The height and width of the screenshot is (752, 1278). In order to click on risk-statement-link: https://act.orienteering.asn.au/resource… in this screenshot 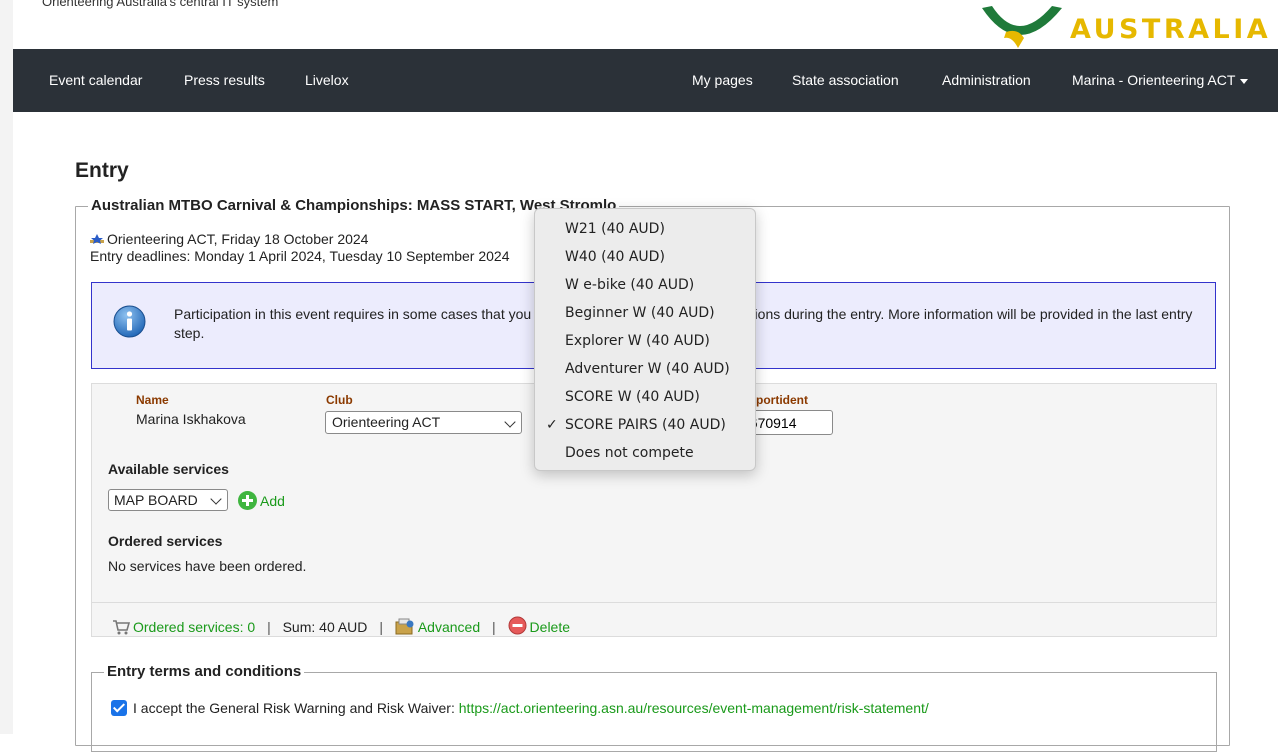, I will do `click(694, 708)`.